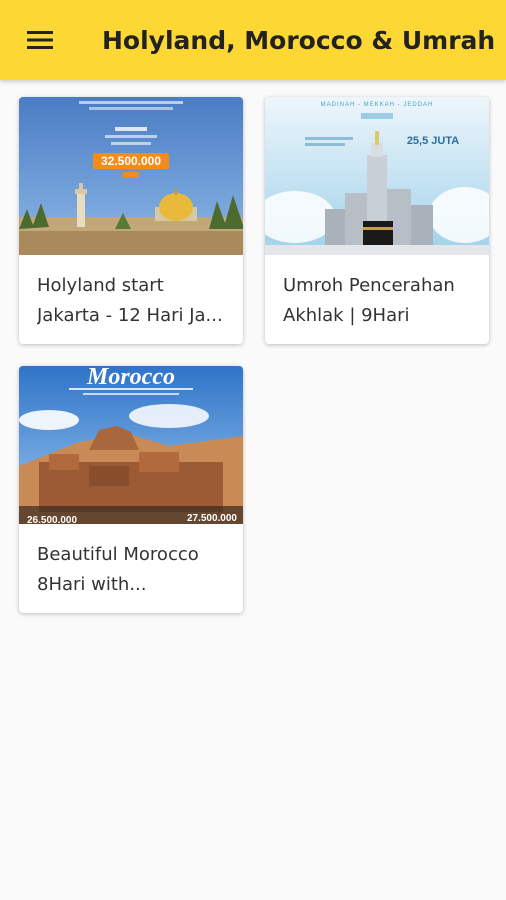 The width and height of the screenshot is (506, 900). What do you see at coordinates (369, 285) in the screenshot?
I see `umroh-title-line1: Umroh Pencerahan` at bounding box center [369, 285].